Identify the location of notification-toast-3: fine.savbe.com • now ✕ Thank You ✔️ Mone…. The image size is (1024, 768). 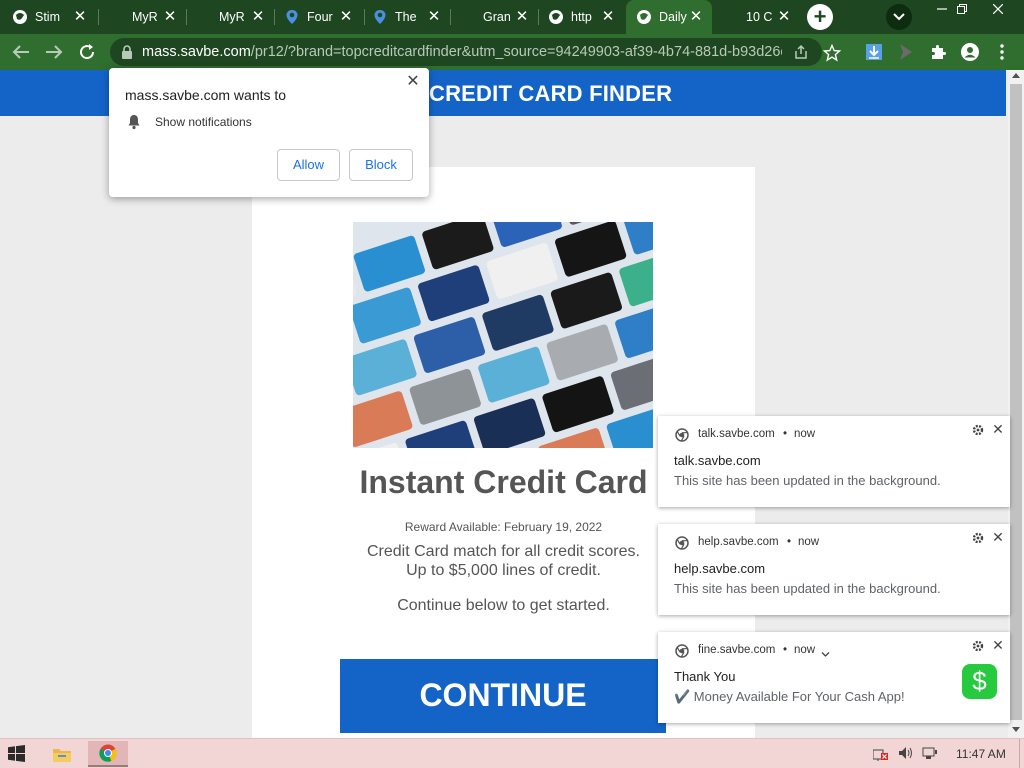
(834, 677).